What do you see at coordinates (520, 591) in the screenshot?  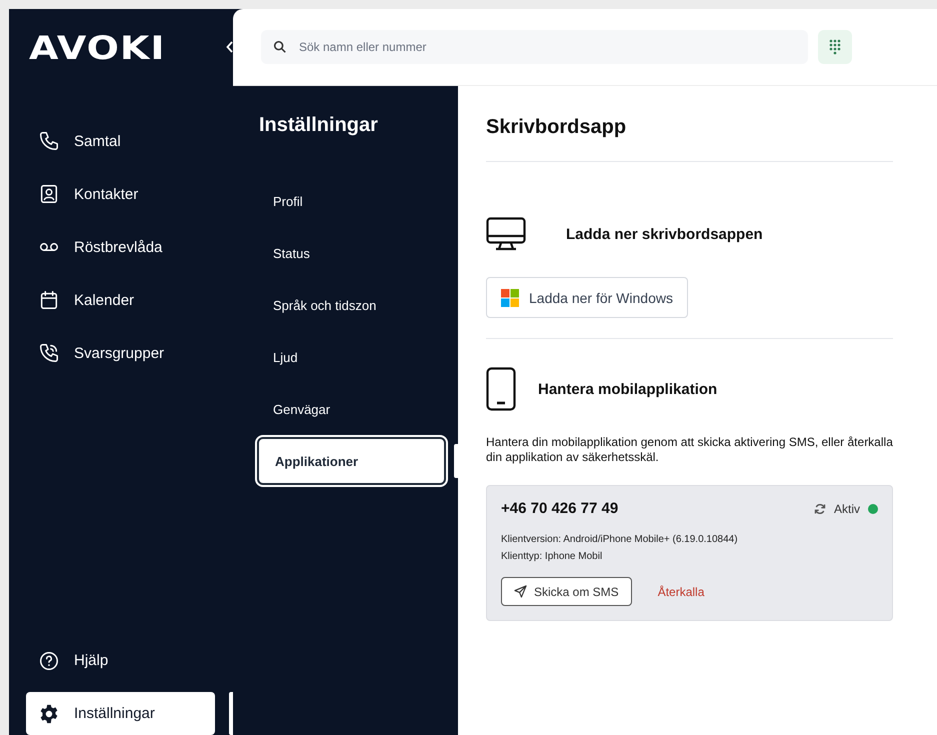 I see `send-icon` at bounding box center [520, 591].